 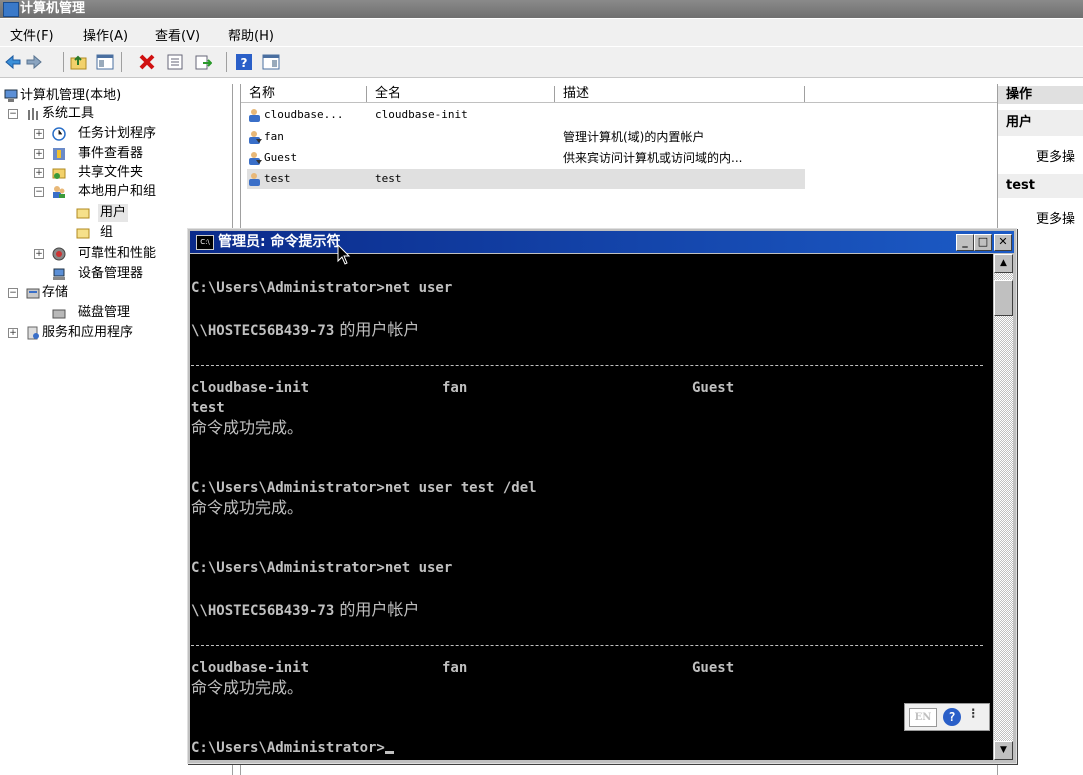 I want to click on cmd-titlebar: C:\ 管理员: 命令提示符 _ □ ✕, so click(x=602, y=242).